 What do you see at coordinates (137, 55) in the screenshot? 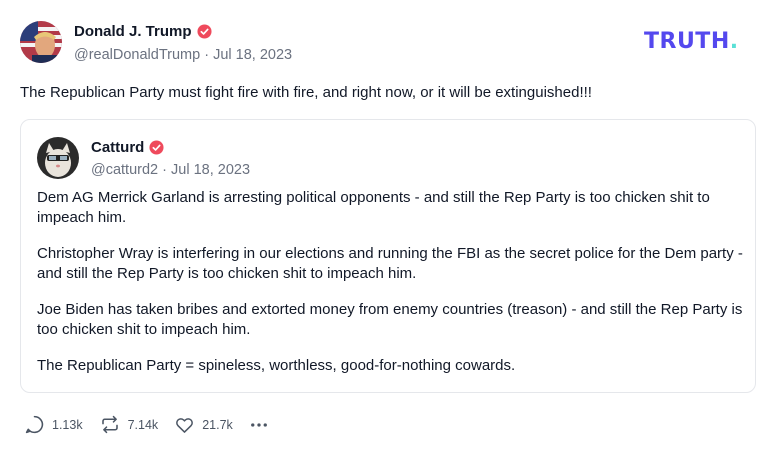
I see `author-handle: @realDonaldTrump` at bounding box center [137, 55].